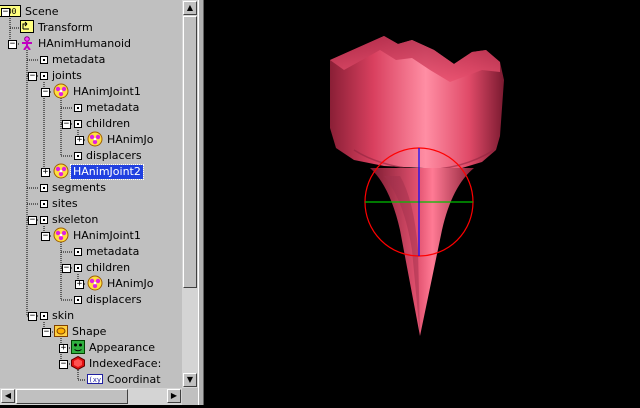  I want to click on tree-node-label: sites, so click(65, 204).